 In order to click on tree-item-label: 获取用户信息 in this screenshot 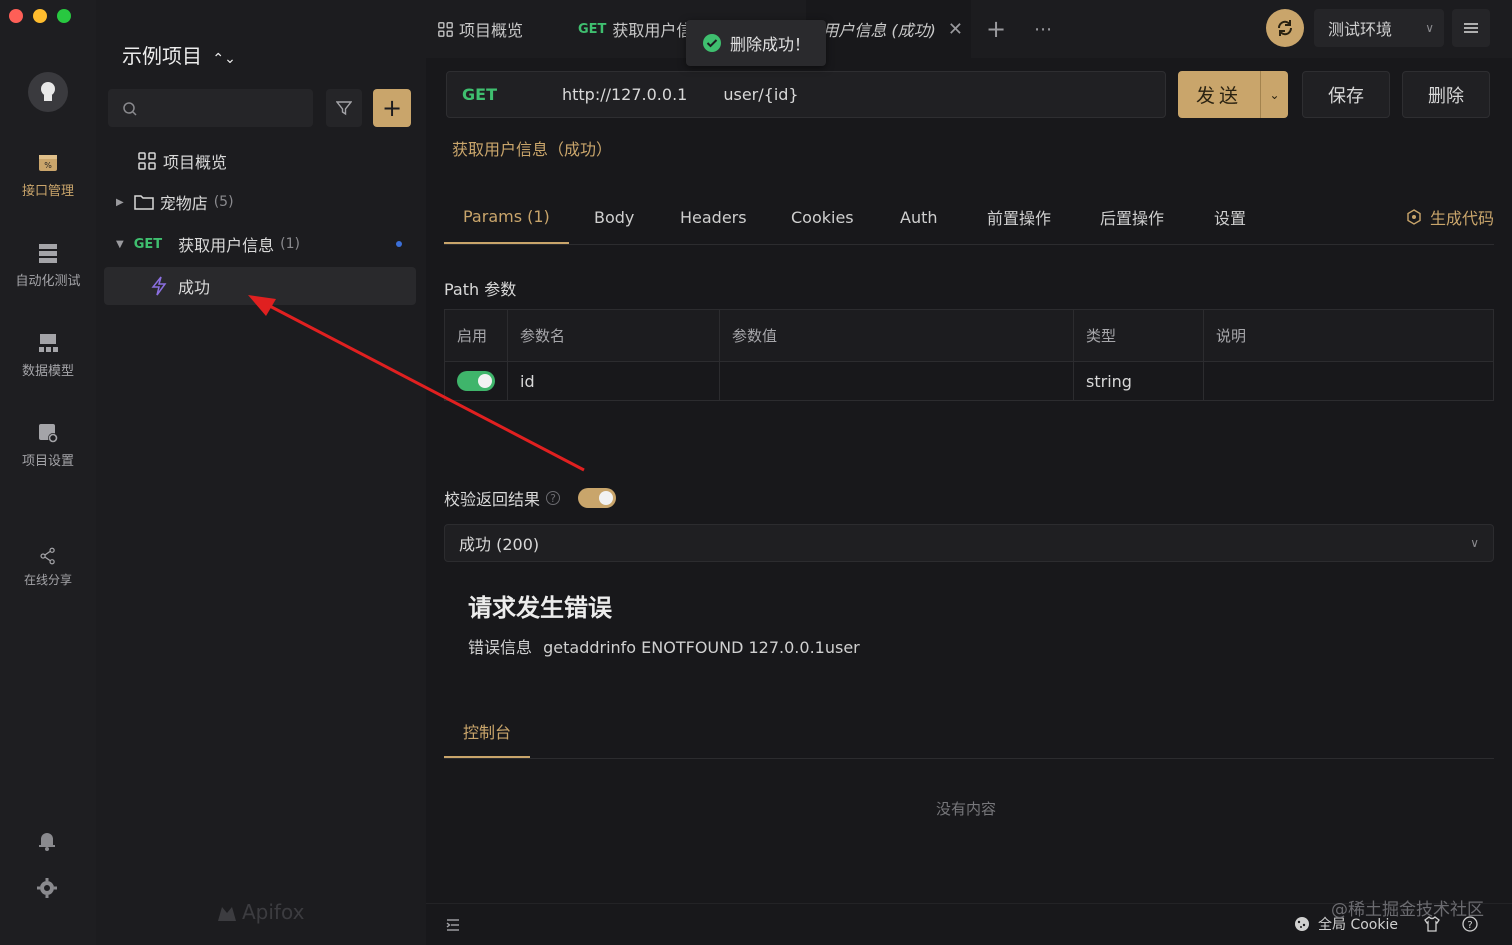, I will do `click(226, 245)`.